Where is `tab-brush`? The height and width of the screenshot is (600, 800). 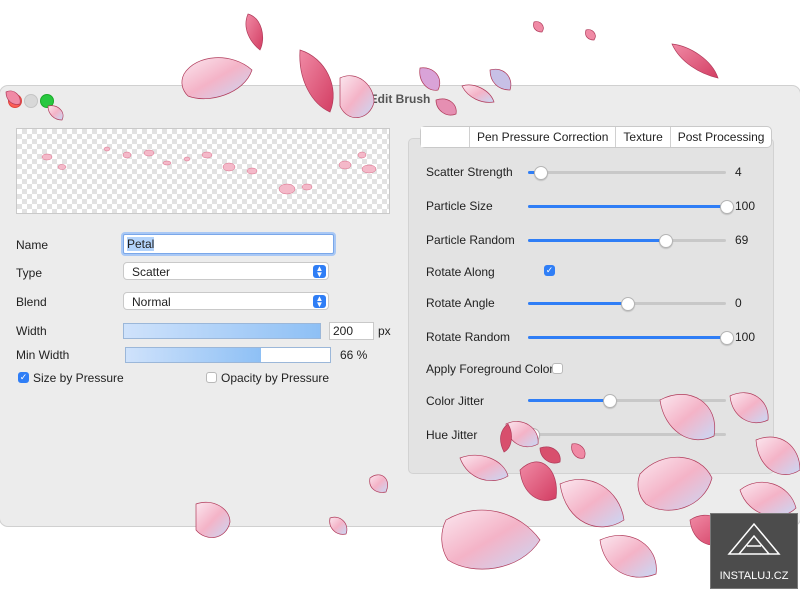
tab-brush is located at coordinates (445, 137).